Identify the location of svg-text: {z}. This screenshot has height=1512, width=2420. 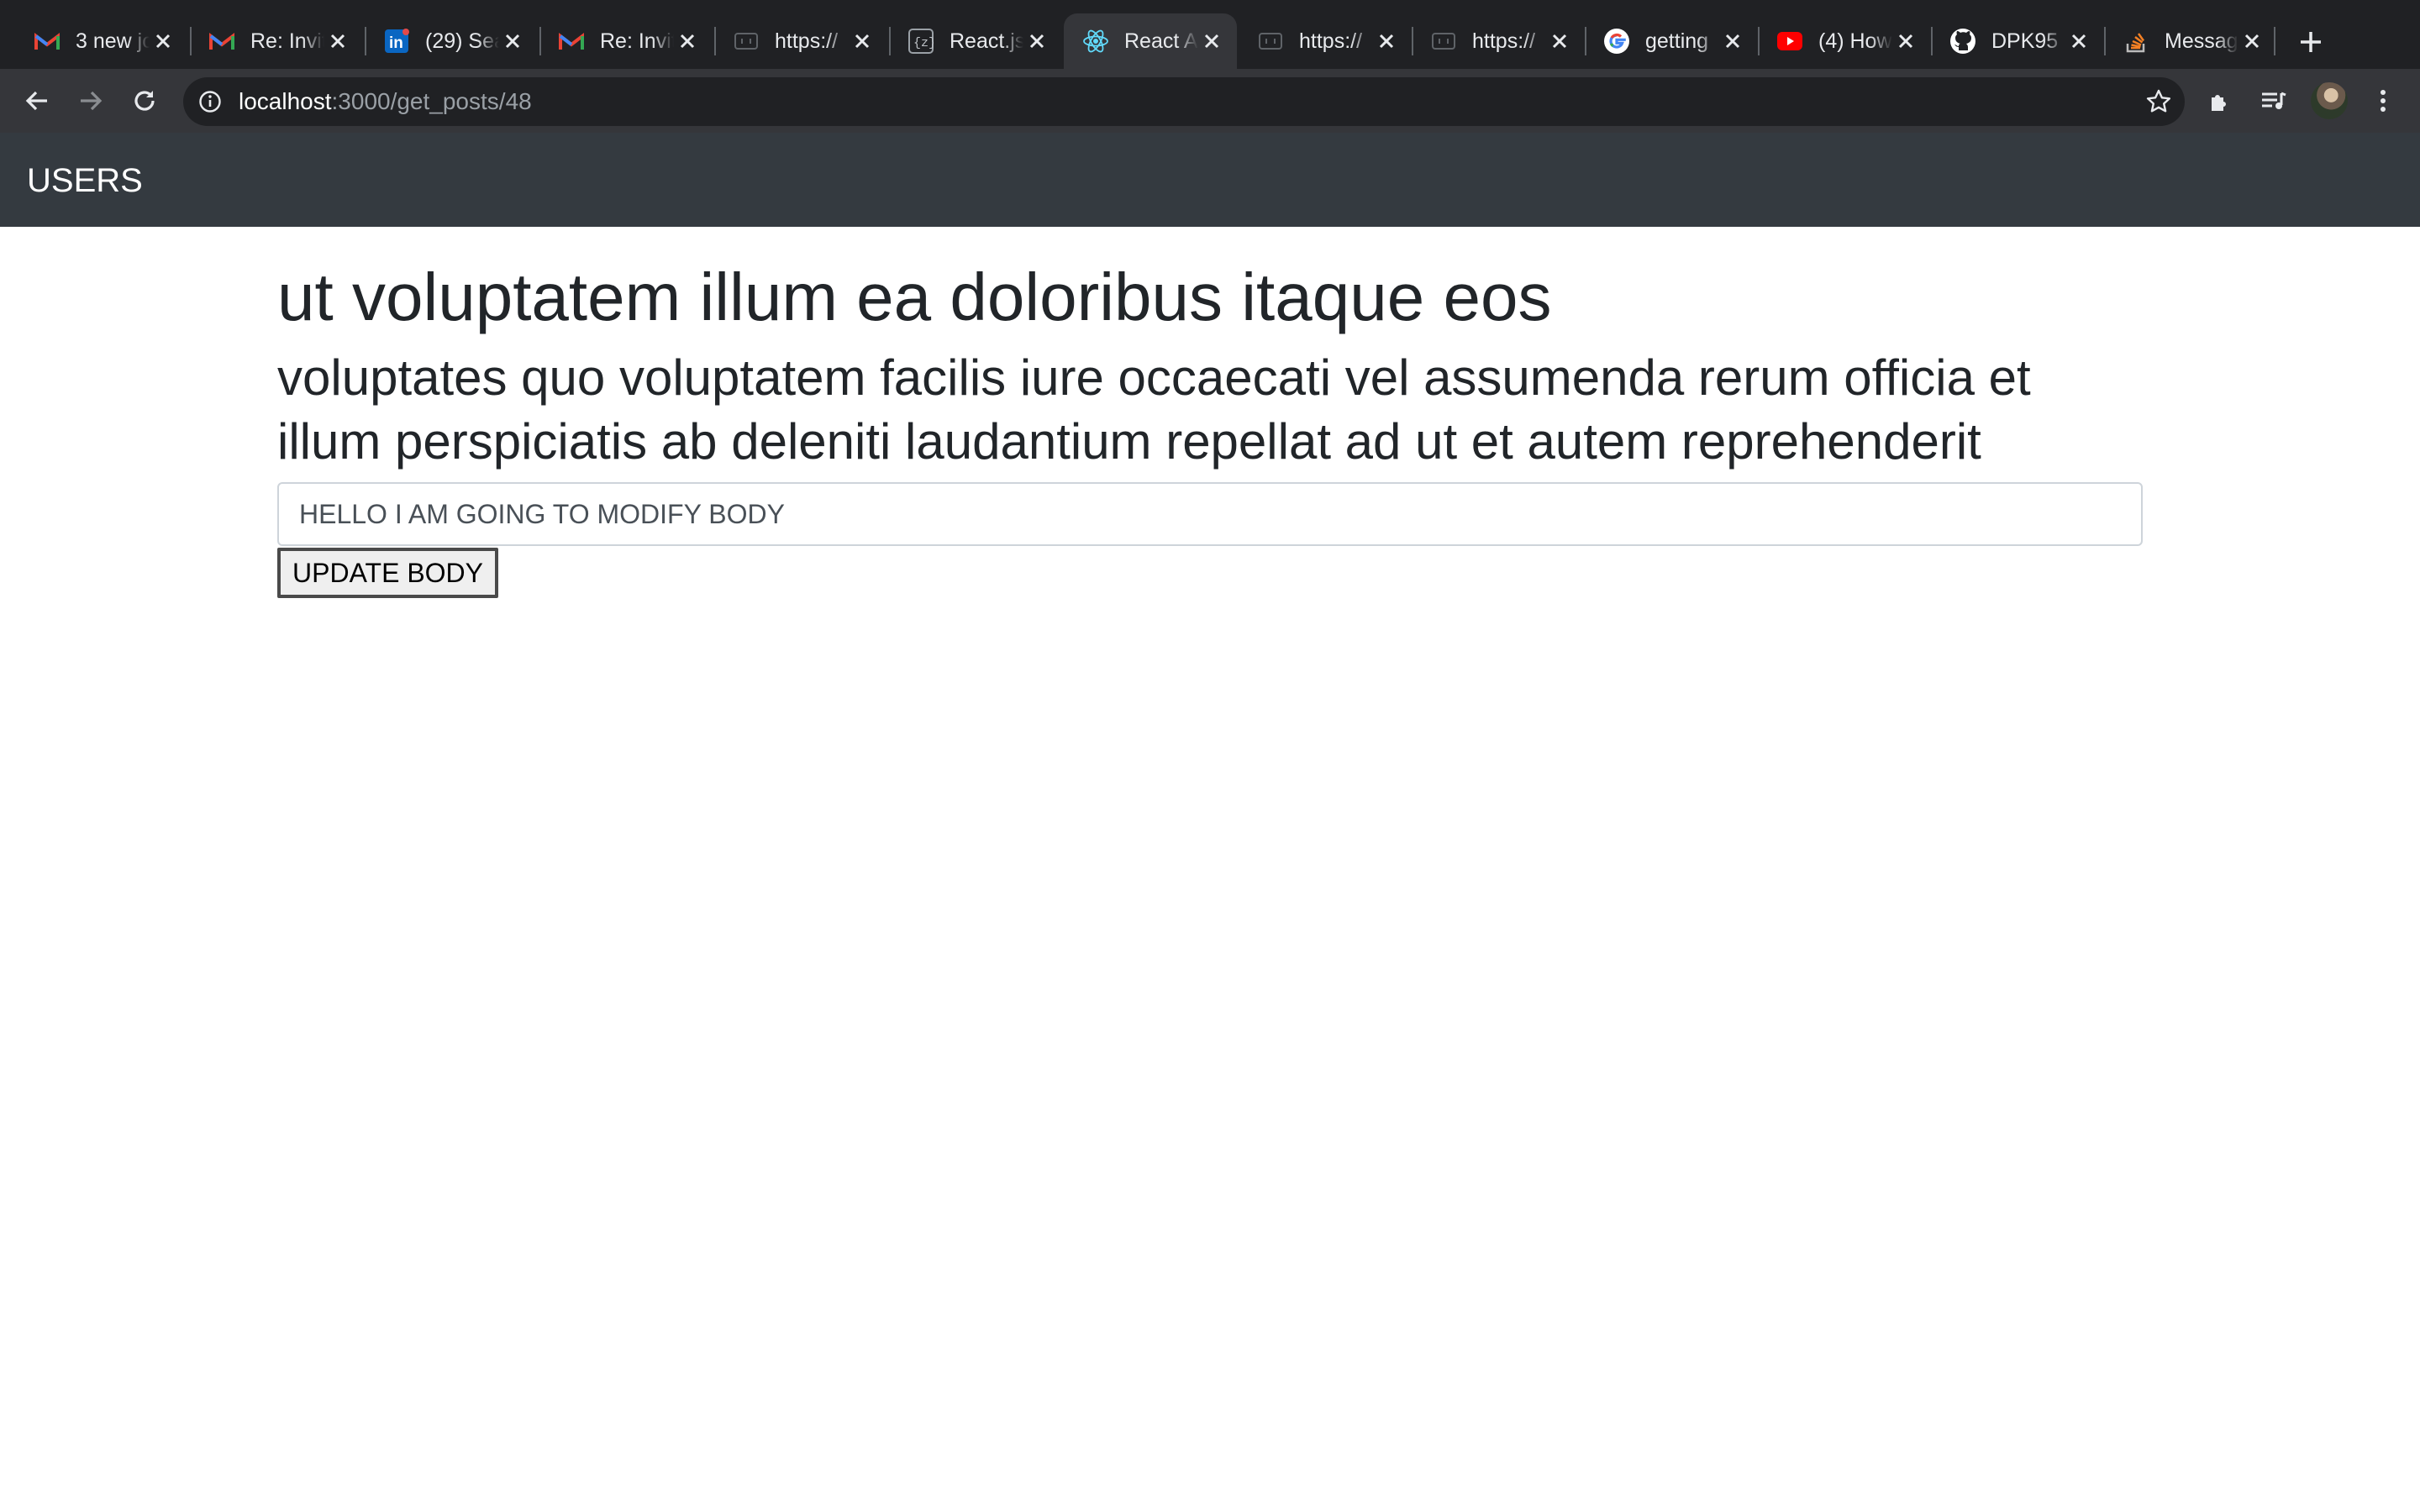
(924, 43).